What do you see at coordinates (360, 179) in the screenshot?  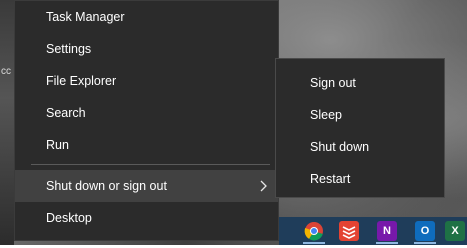 I see `submenu-item-restart: Restart` at bounding box center [360, 179].